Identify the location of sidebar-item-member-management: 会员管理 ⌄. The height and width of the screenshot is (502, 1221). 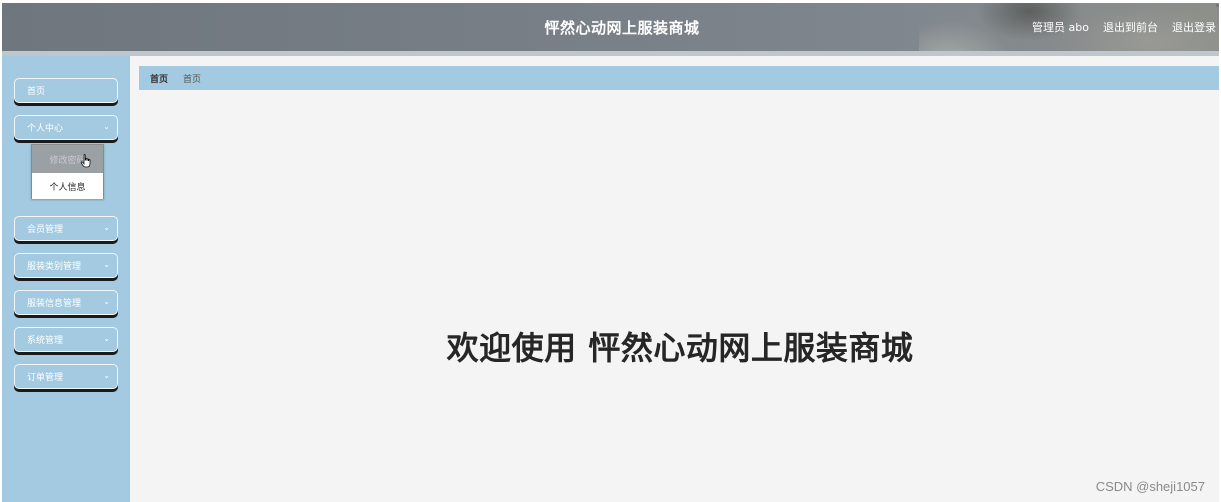
(66, 228).